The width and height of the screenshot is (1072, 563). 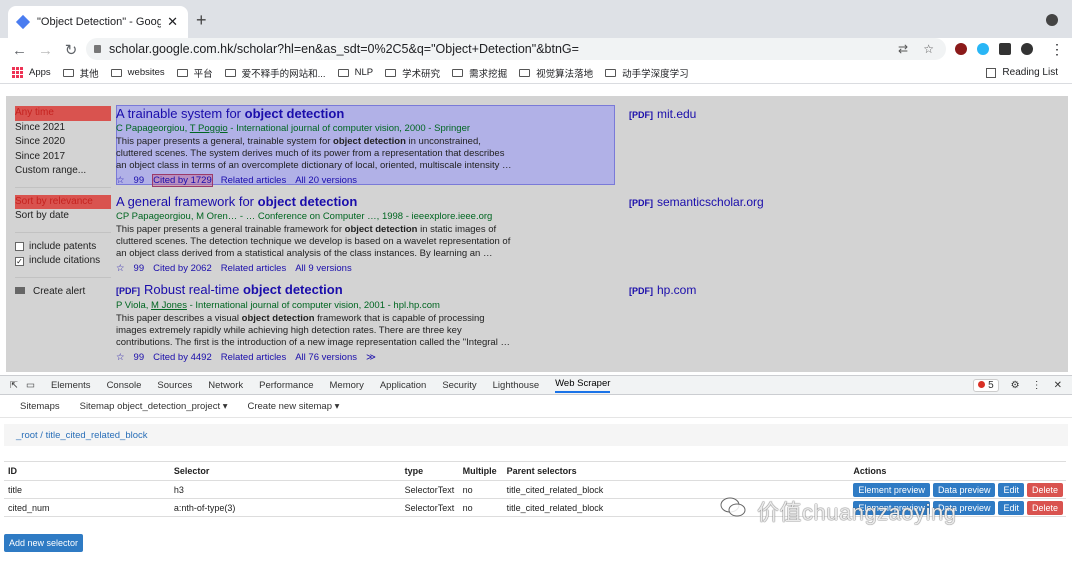 What do you see at coordinates (71, 50) in the screenshot?
I see `reload-icon: ↻` at bounding box center [71, 50].